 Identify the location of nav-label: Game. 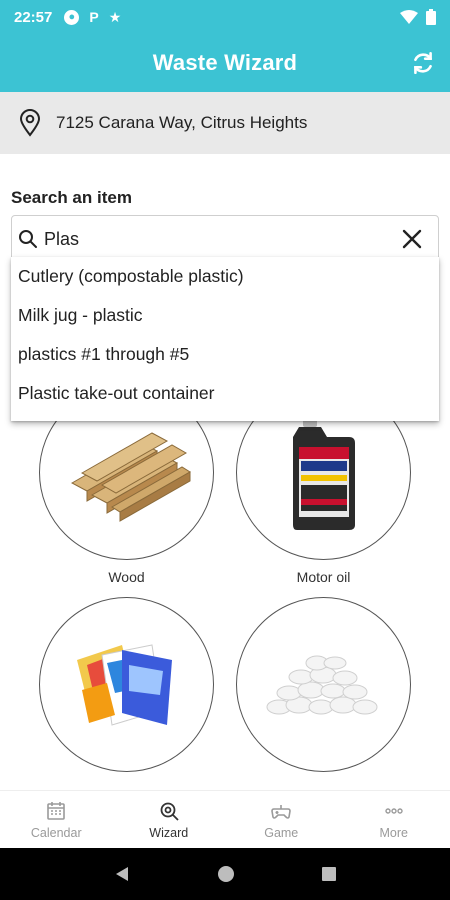
(281, 832).